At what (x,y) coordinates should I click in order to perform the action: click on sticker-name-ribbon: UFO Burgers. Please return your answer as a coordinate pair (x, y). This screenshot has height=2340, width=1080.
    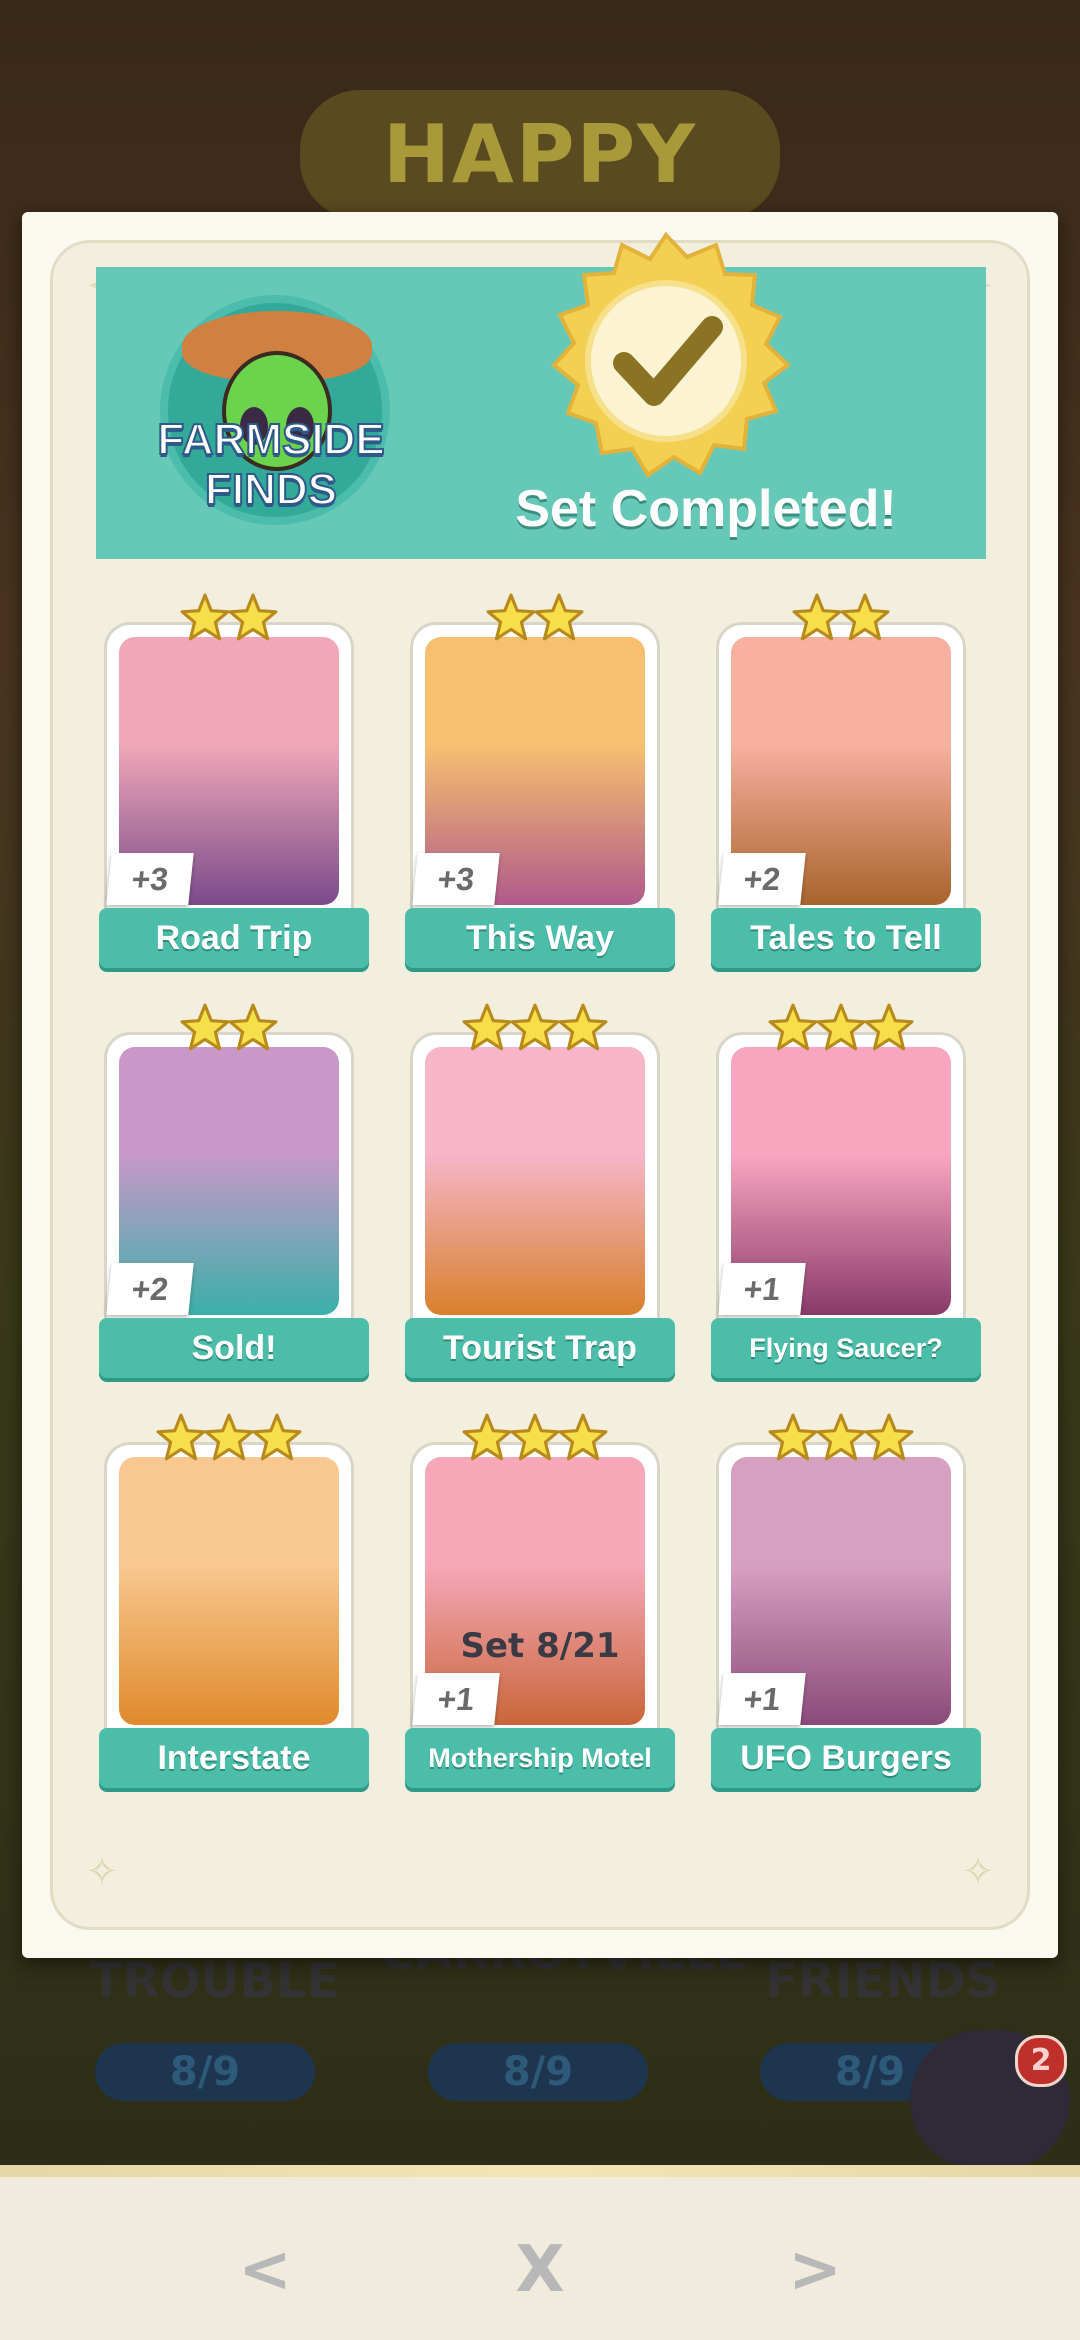
    Looking at the image, I should click on (846, 1758).